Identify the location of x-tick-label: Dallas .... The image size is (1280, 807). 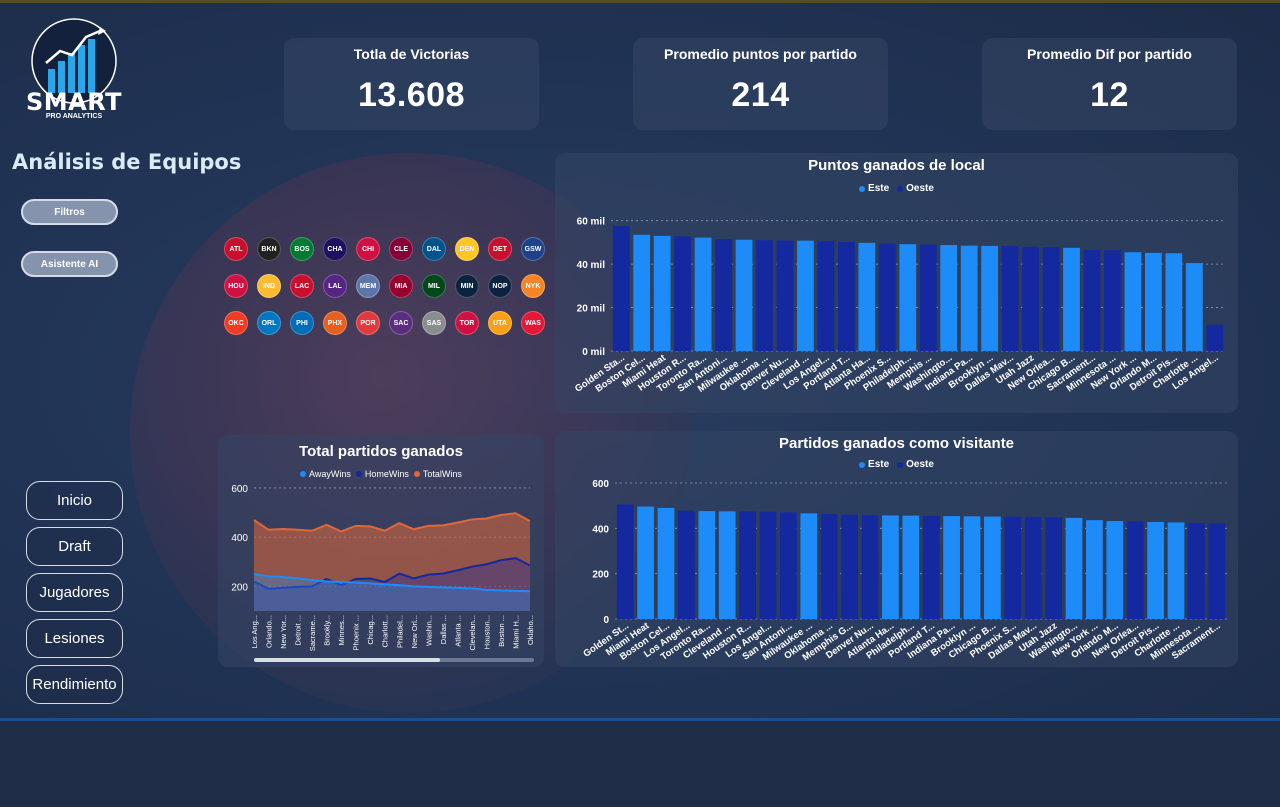
(443, 629).